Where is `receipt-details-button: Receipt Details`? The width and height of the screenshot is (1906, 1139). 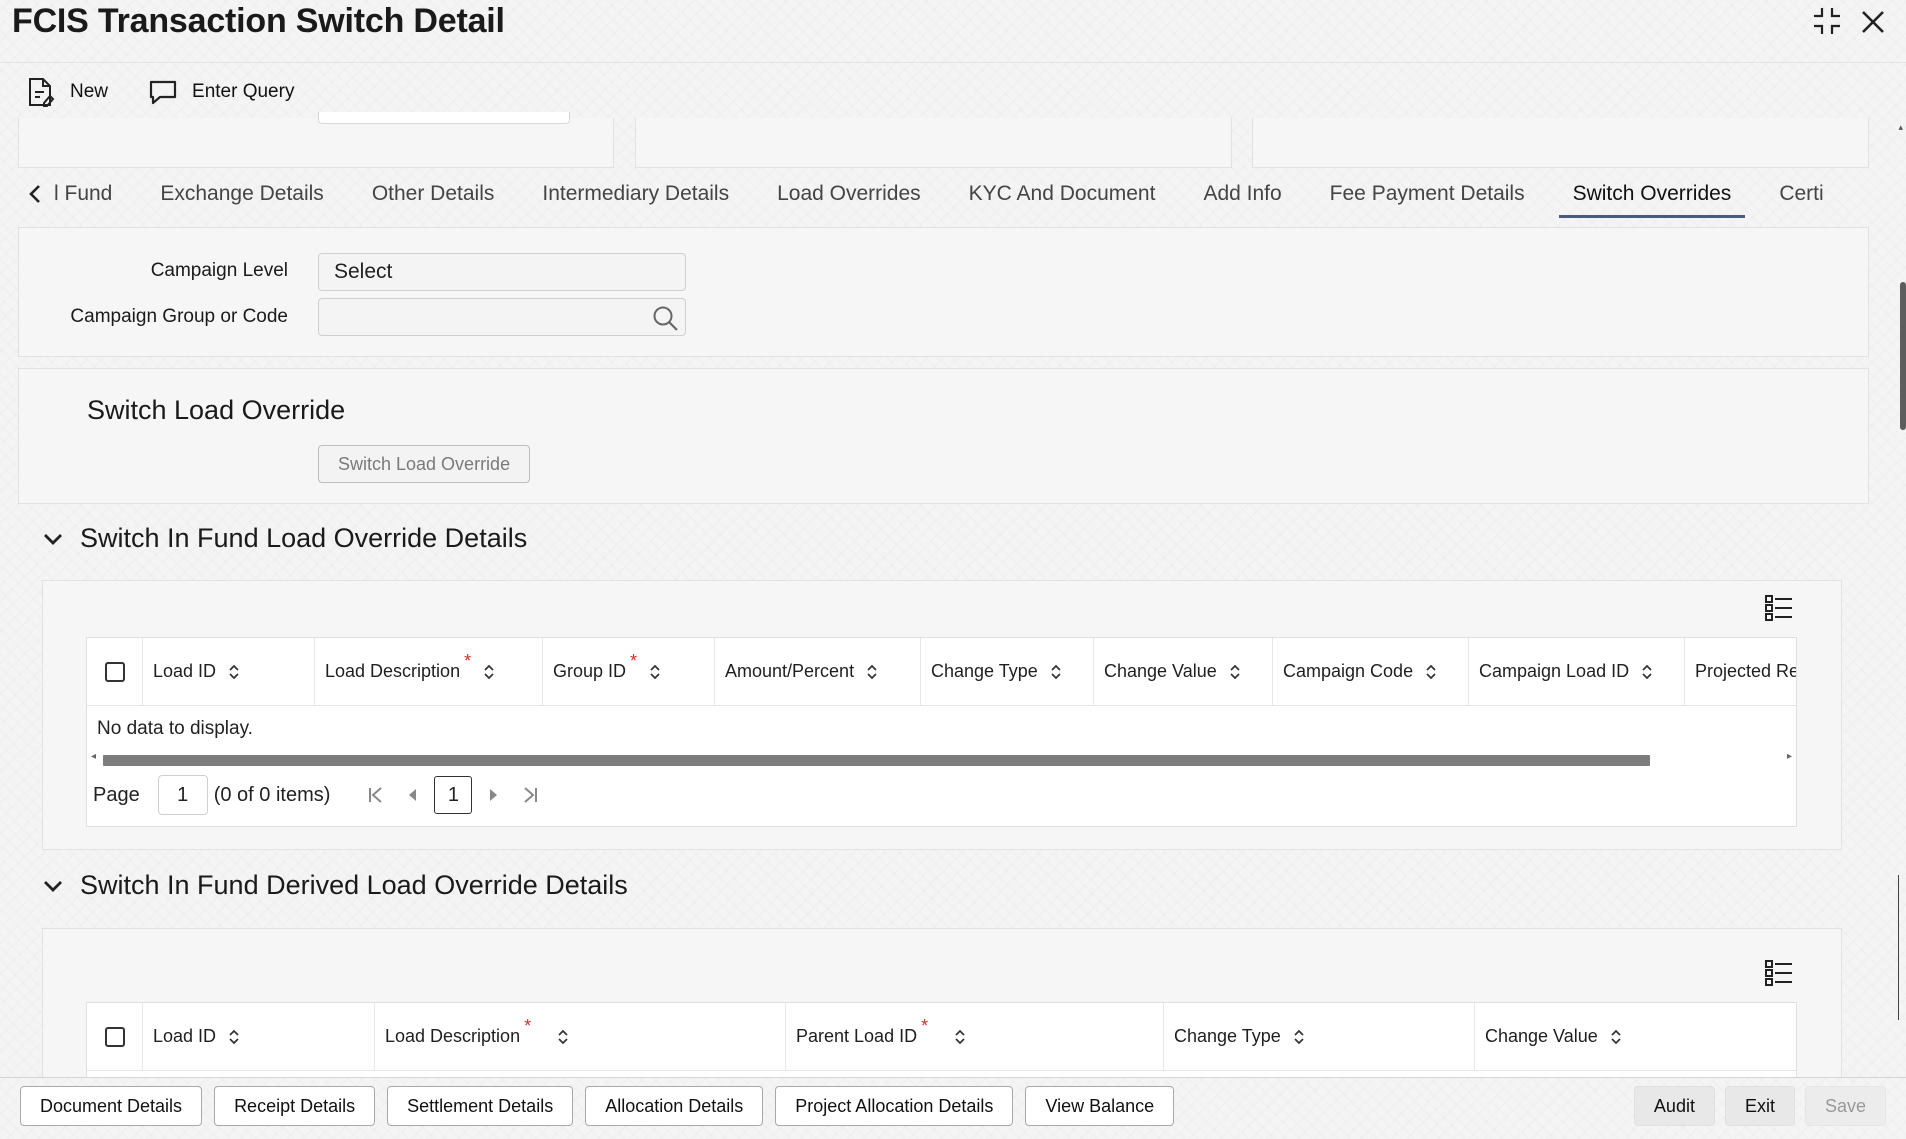
receipt-details-button: Receipt Details is located at coordinates (295, 1106).